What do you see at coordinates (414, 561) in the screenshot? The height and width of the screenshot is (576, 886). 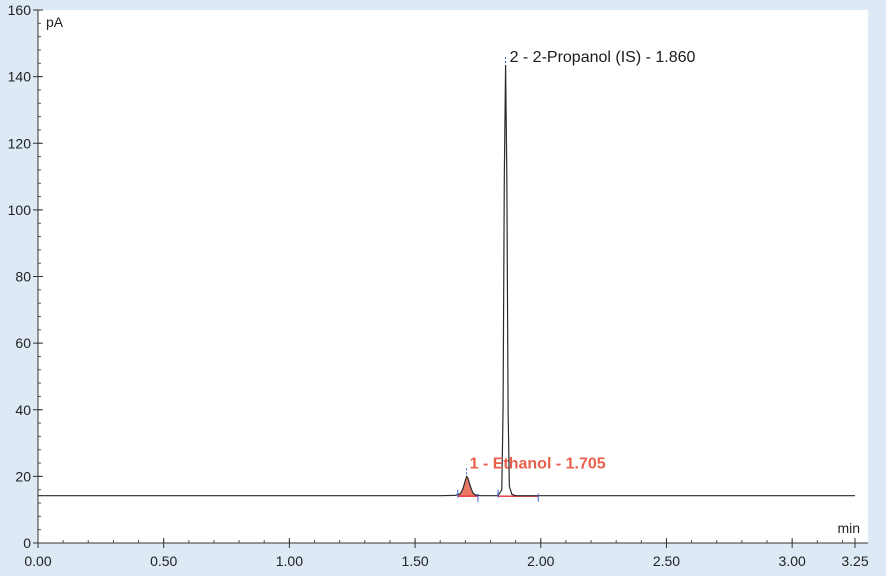 I see `x-tick-label: 1.50` at bounding box center [414, 561].